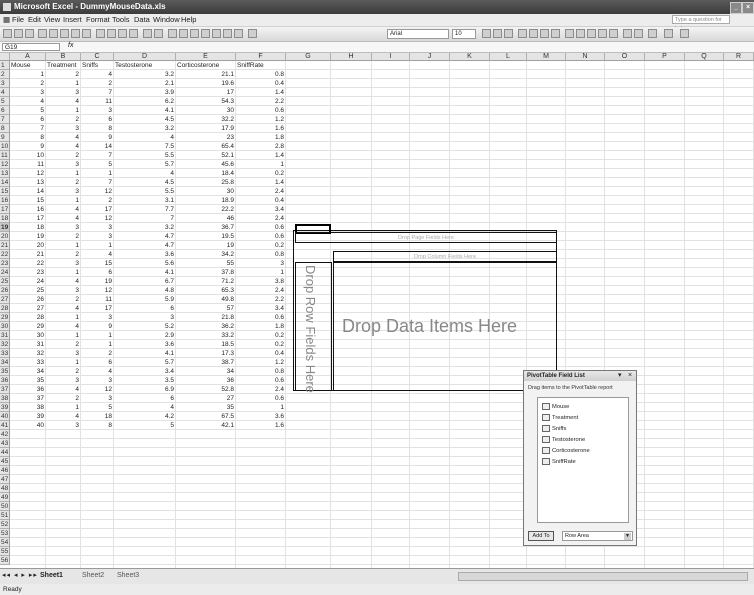 The image size is (754, 595). What do you see at coordinates (627, 536) in the screenshot?
I see `chevron-down-icon: ▼` at bounding box center [627, 536].